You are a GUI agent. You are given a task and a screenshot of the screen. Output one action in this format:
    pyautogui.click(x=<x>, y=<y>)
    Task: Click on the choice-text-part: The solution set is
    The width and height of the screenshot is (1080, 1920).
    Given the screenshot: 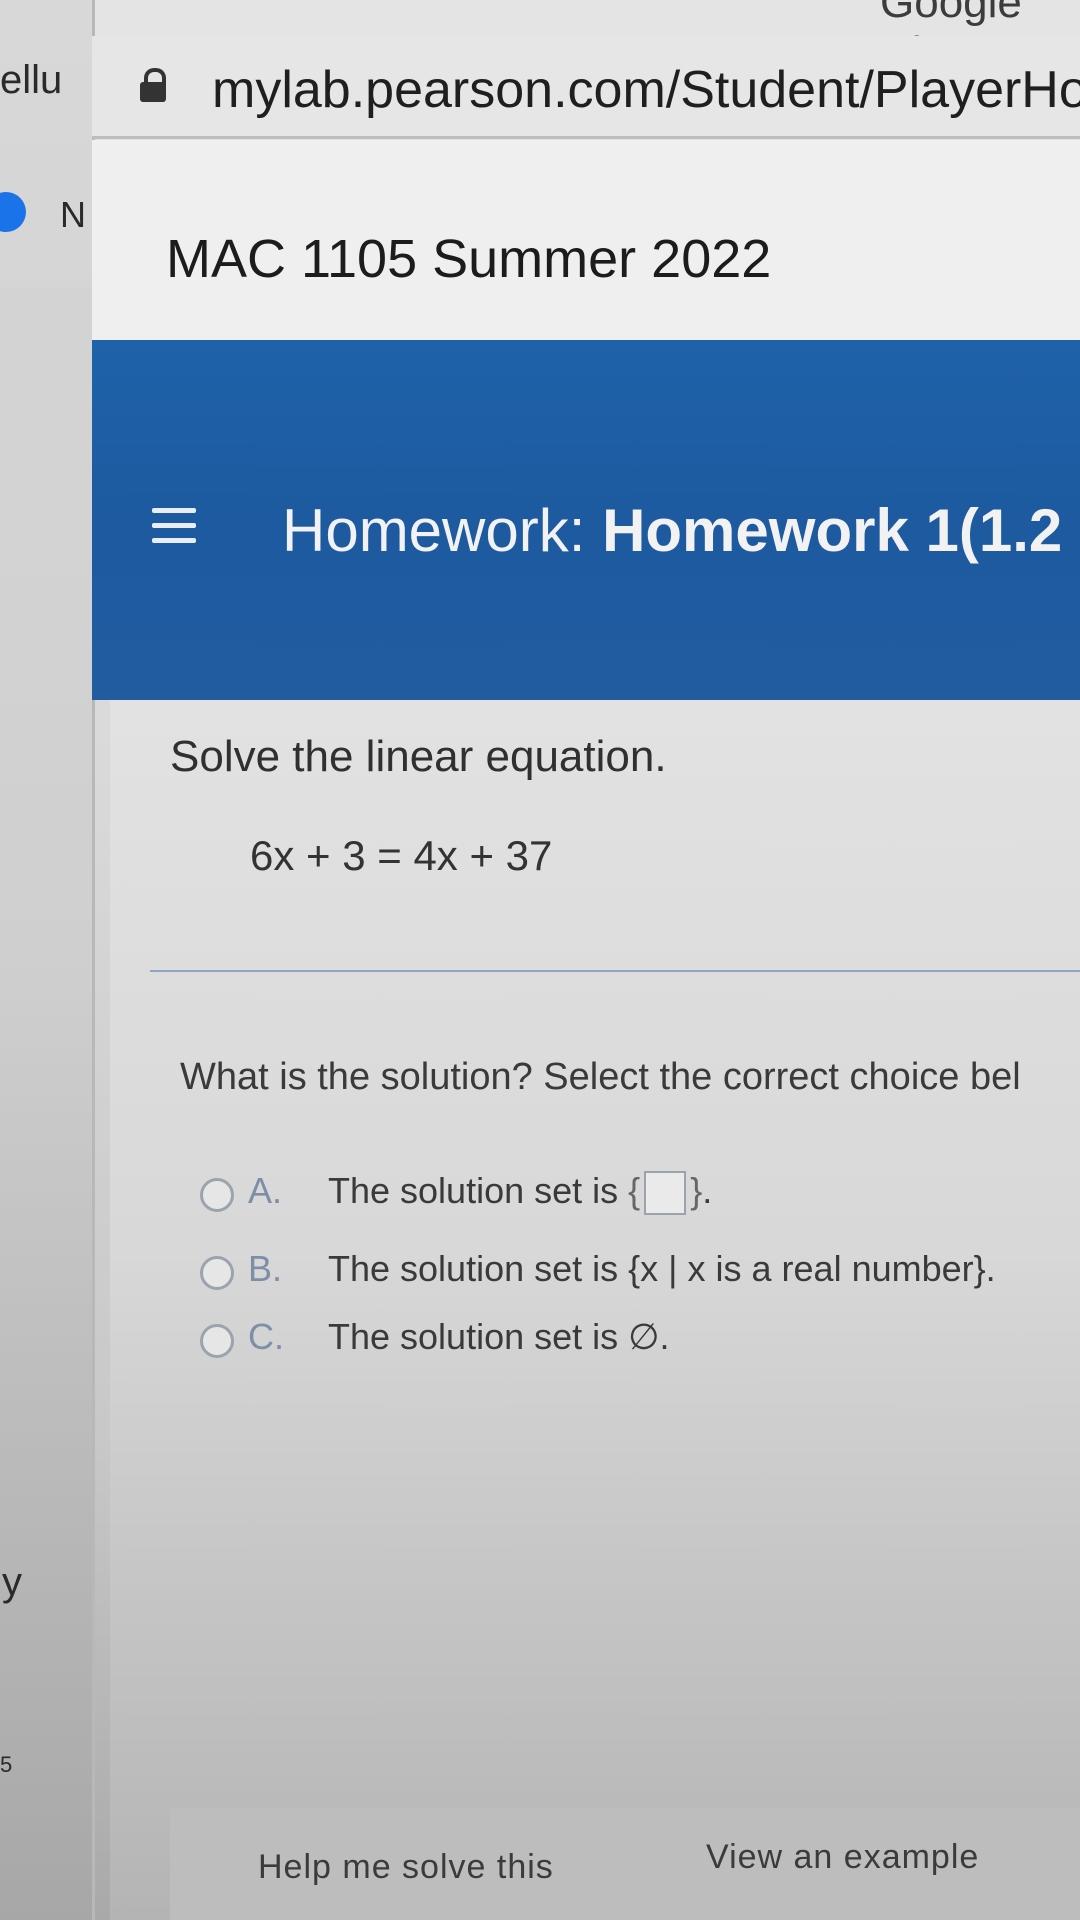 What is the action you would take?
    pyautogui.click(x=473, y=1190)
    